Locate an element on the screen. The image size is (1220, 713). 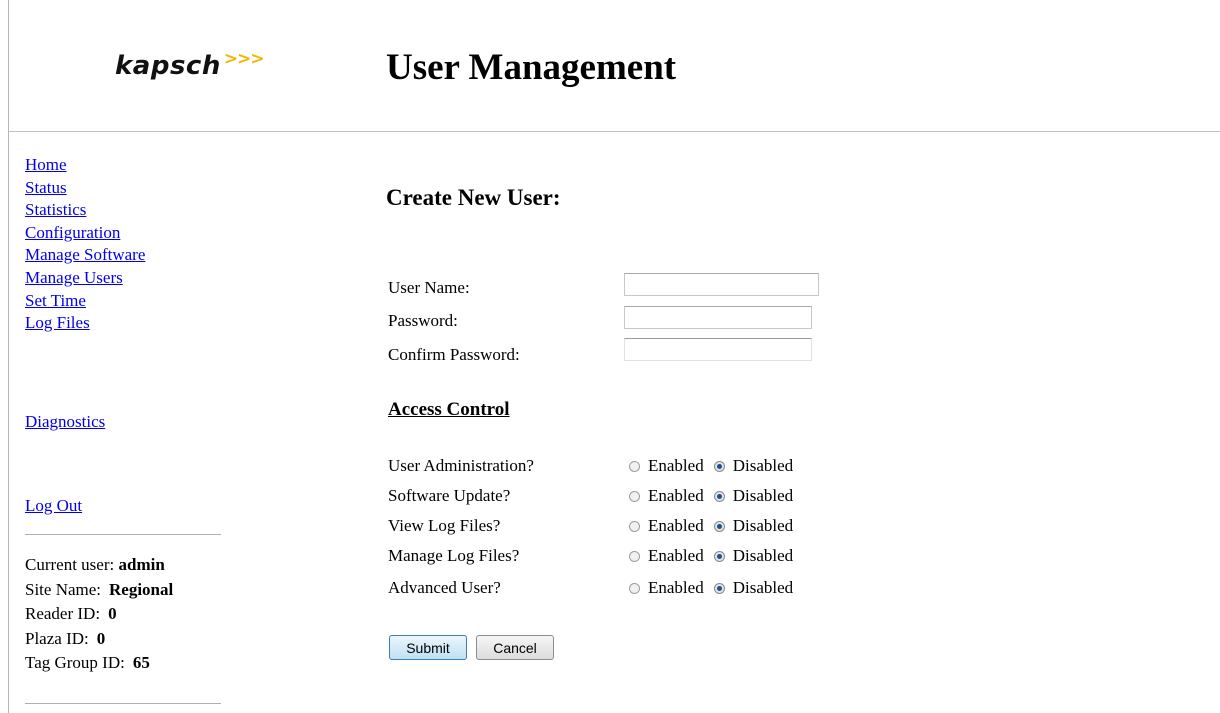
current-user-row: Current user: admin is located at coordinates (99, 565).